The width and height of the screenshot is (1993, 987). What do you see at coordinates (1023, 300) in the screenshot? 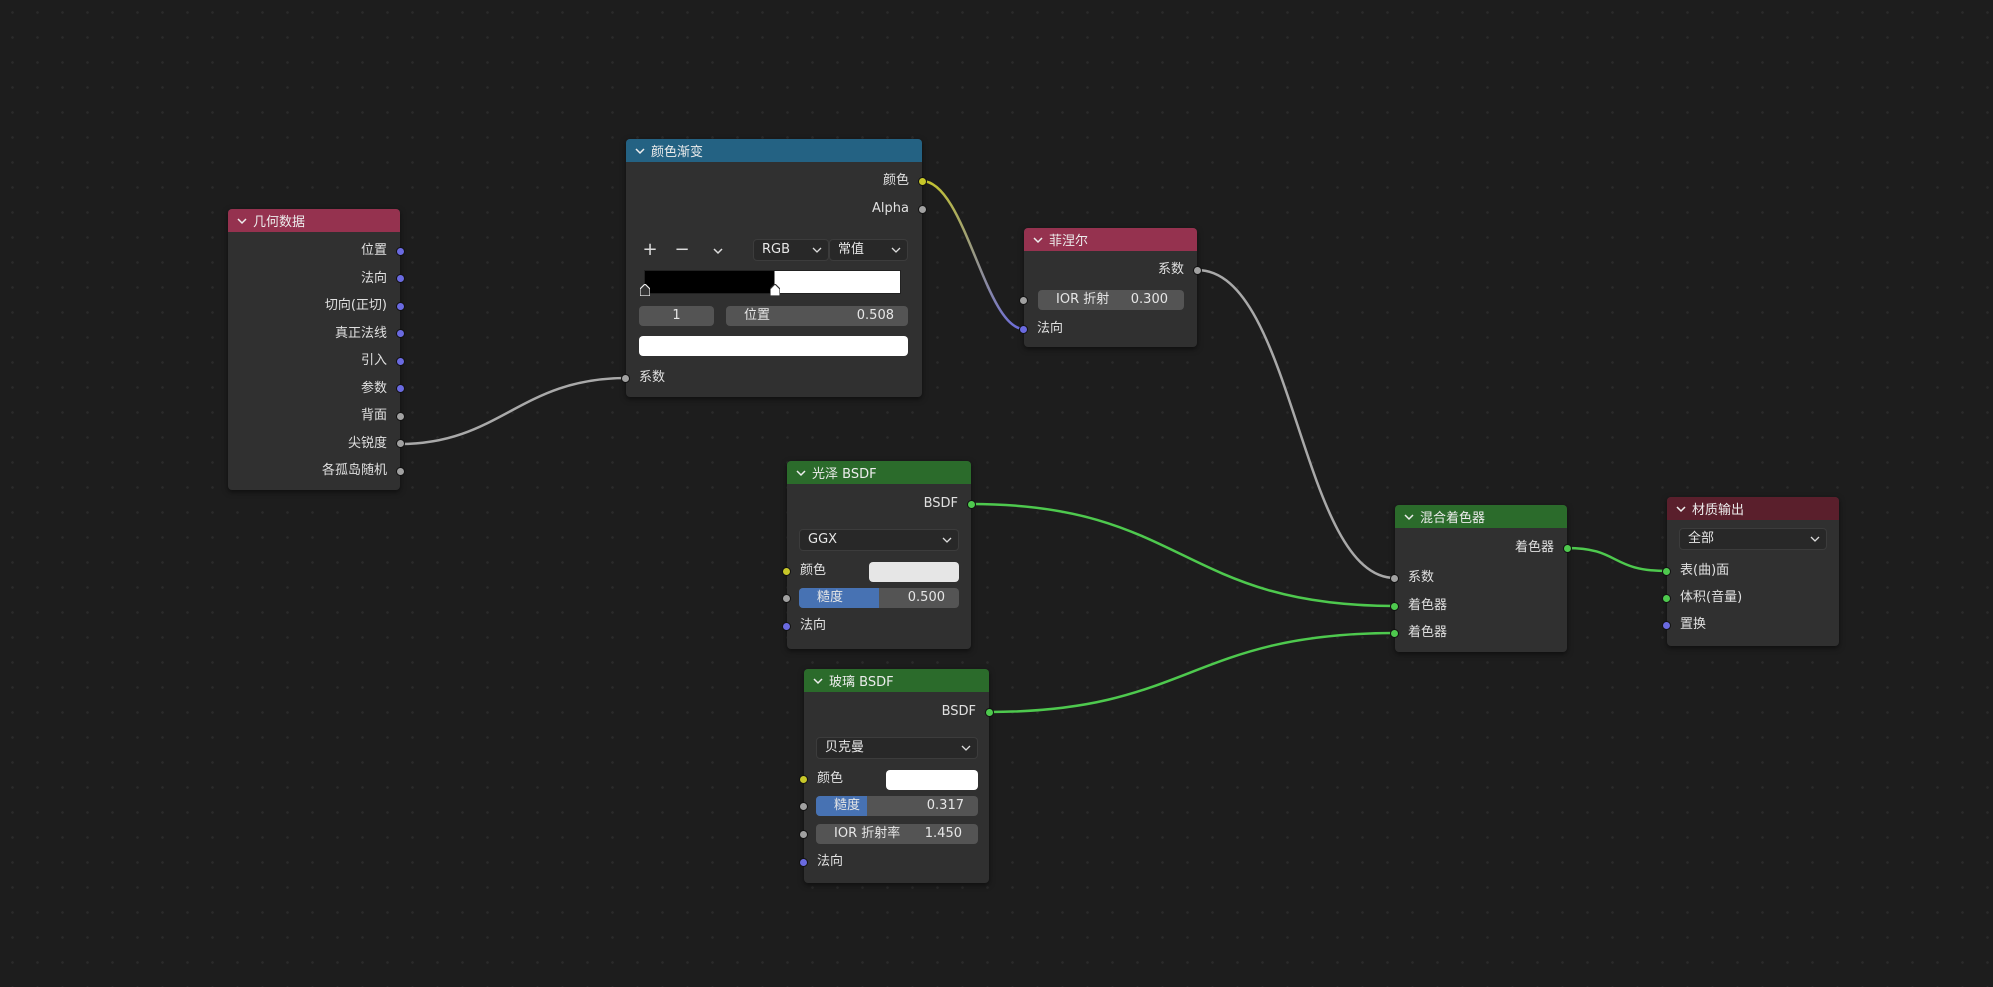
I see `fresnel-ior-socket` at bounding box center [1023, 300].